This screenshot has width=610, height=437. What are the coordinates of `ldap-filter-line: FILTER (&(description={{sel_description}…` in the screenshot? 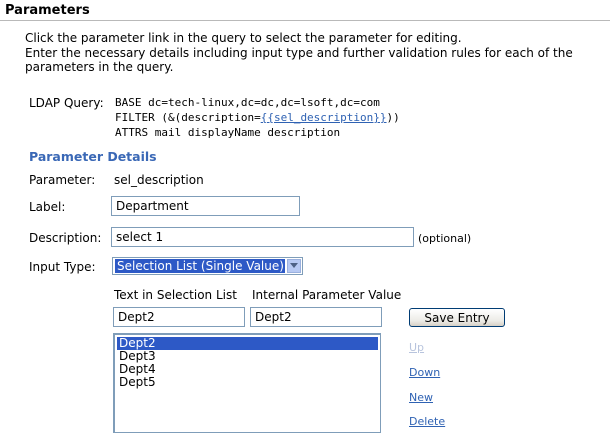 It's located at (257, 117).